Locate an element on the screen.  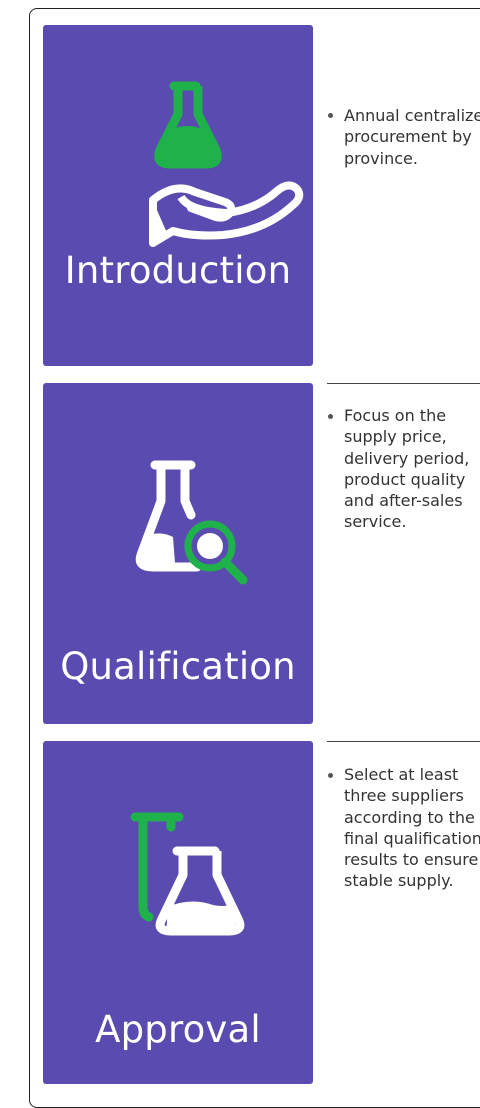
step-title: Approval is located at coordinates (178, 1029).